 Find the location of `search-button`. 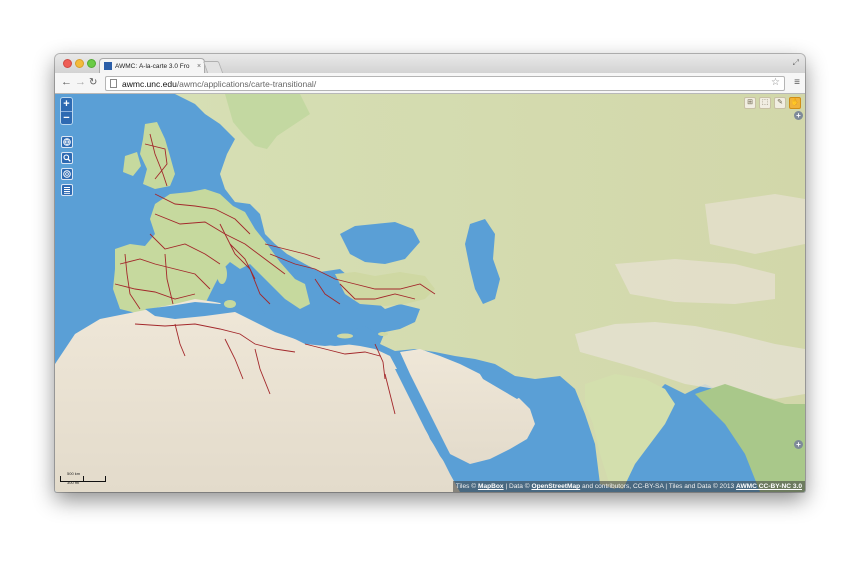

search-button is located at coordinates (67, 158).